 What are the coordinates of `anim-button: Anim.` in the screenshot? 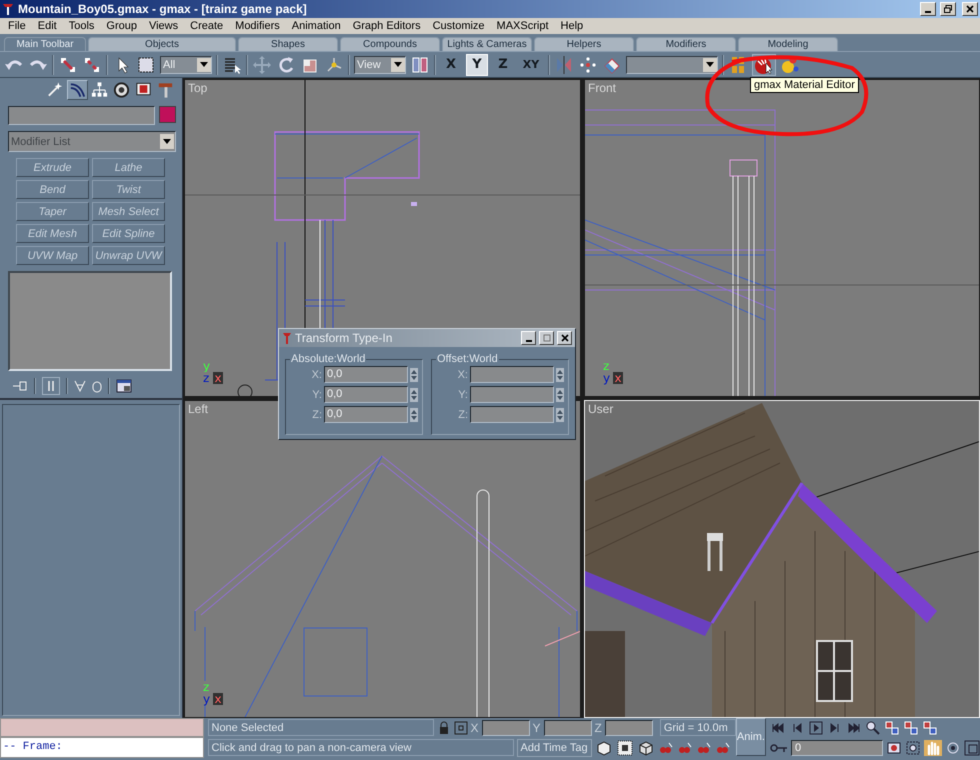 It's located at (751, 737).